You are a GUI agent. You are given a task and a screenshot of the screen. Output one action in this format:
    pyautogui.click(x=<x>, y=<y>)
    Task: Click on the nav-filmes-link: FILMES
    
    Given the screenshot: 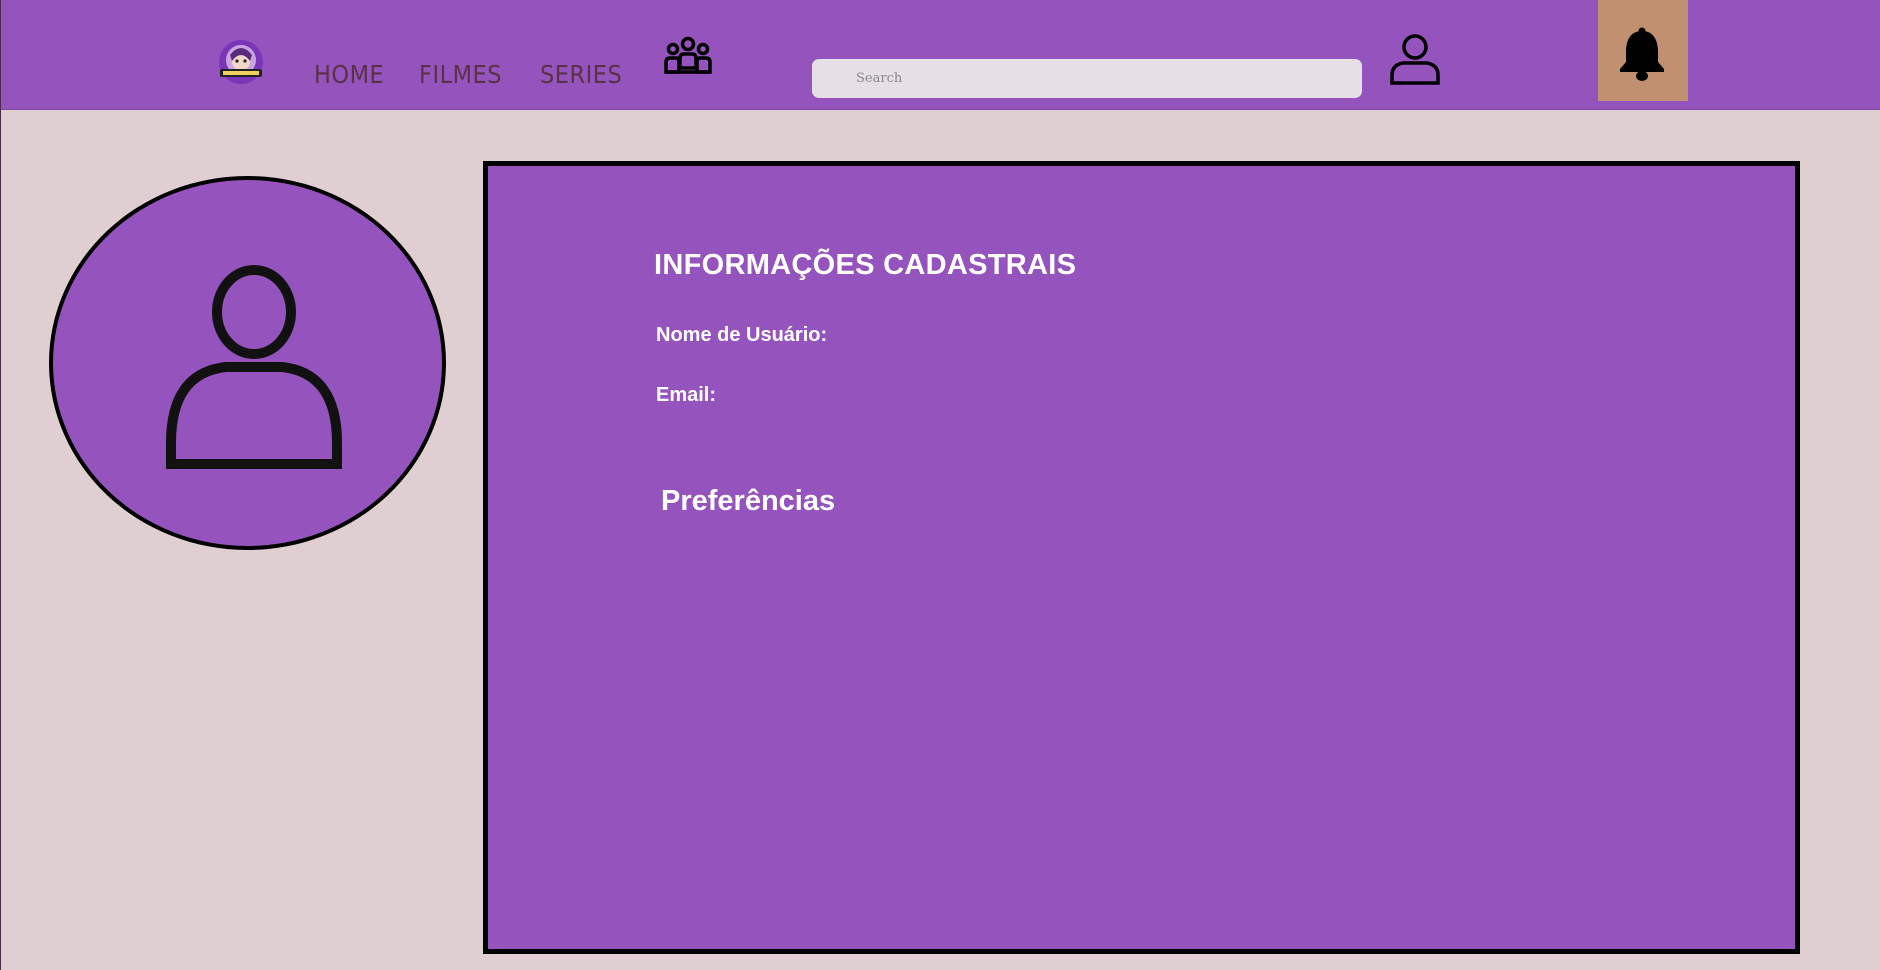 What is the action you would take?
    pyautogui.click(x=460, y=75)
    